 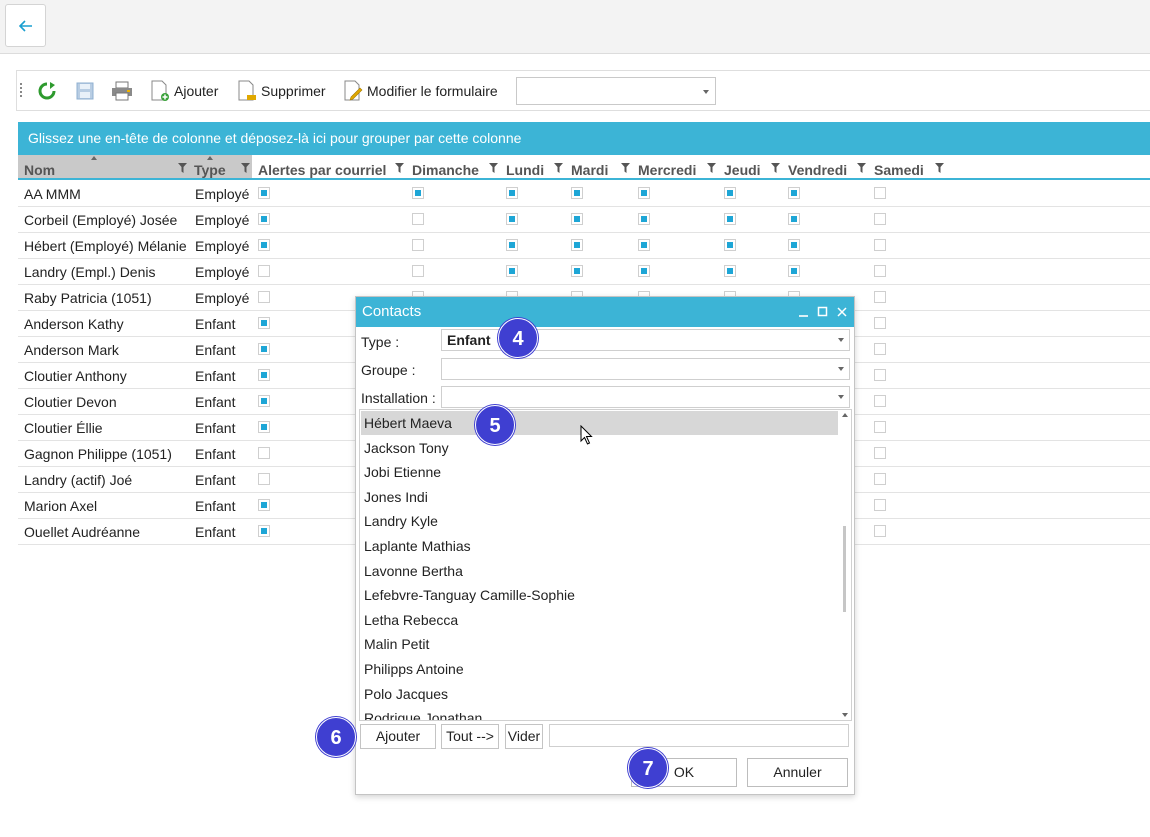 I want to click on cancel-button: Annuler, so click(x=797, y=772).